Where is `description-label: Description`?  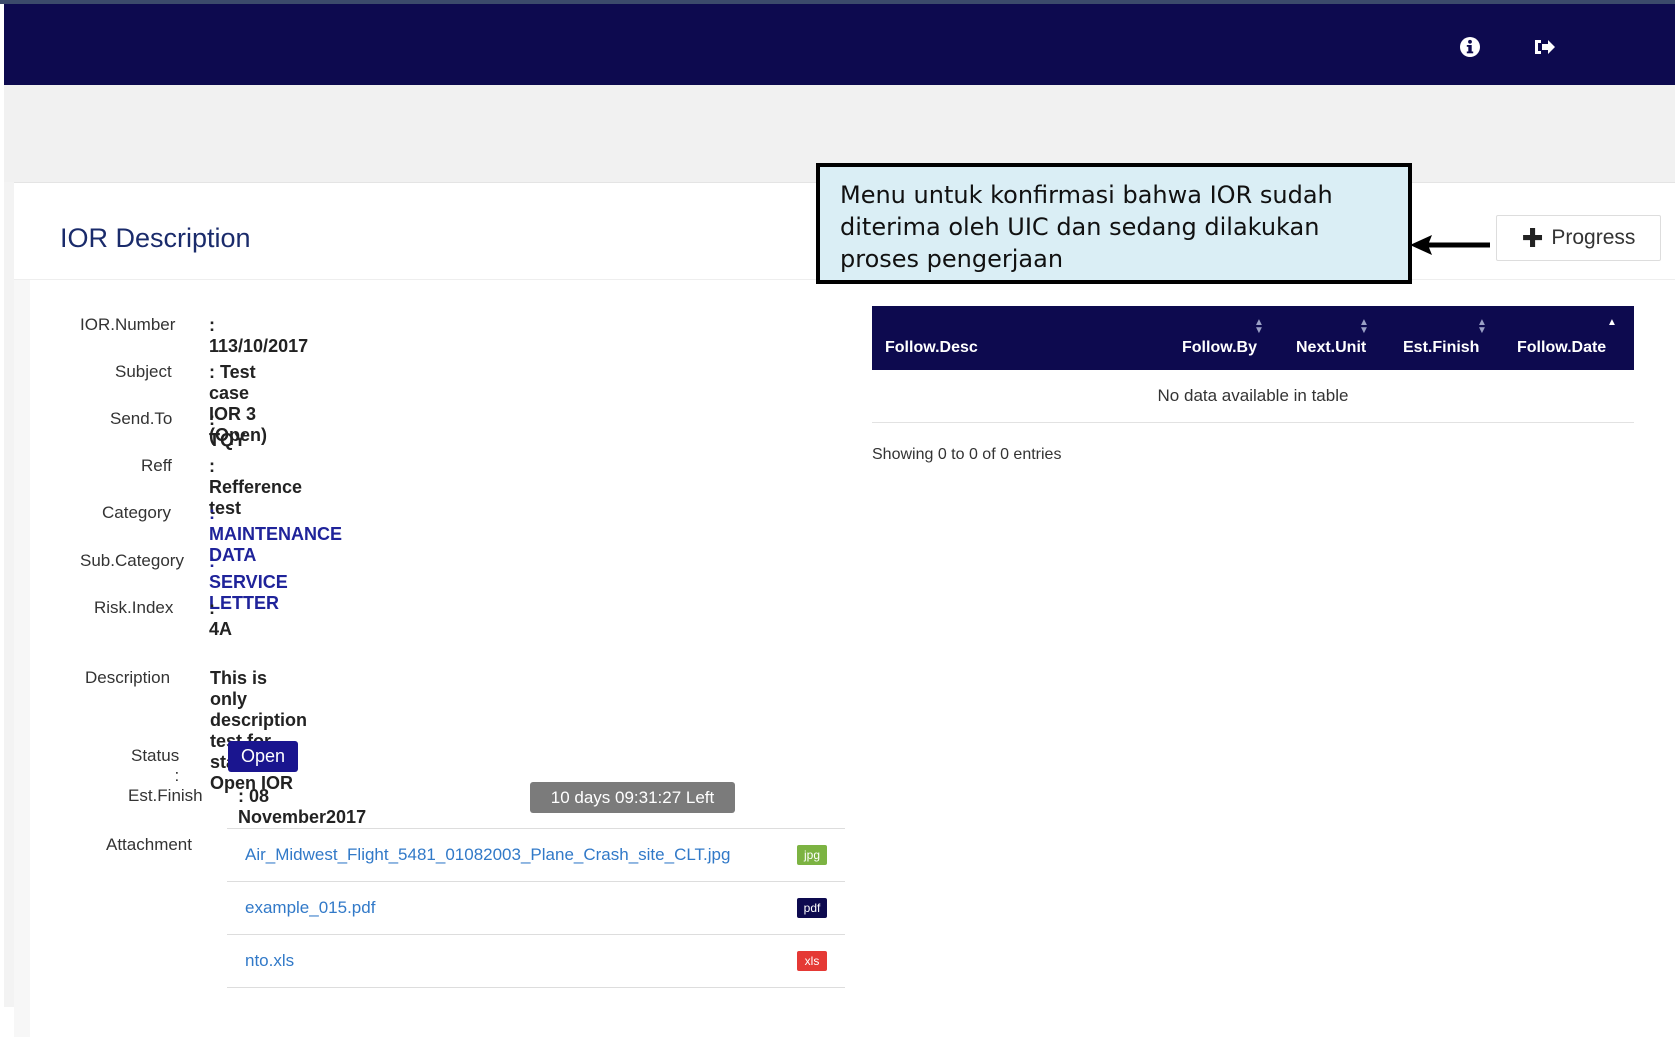 description-label: Description is located at coordinates (128, 677).